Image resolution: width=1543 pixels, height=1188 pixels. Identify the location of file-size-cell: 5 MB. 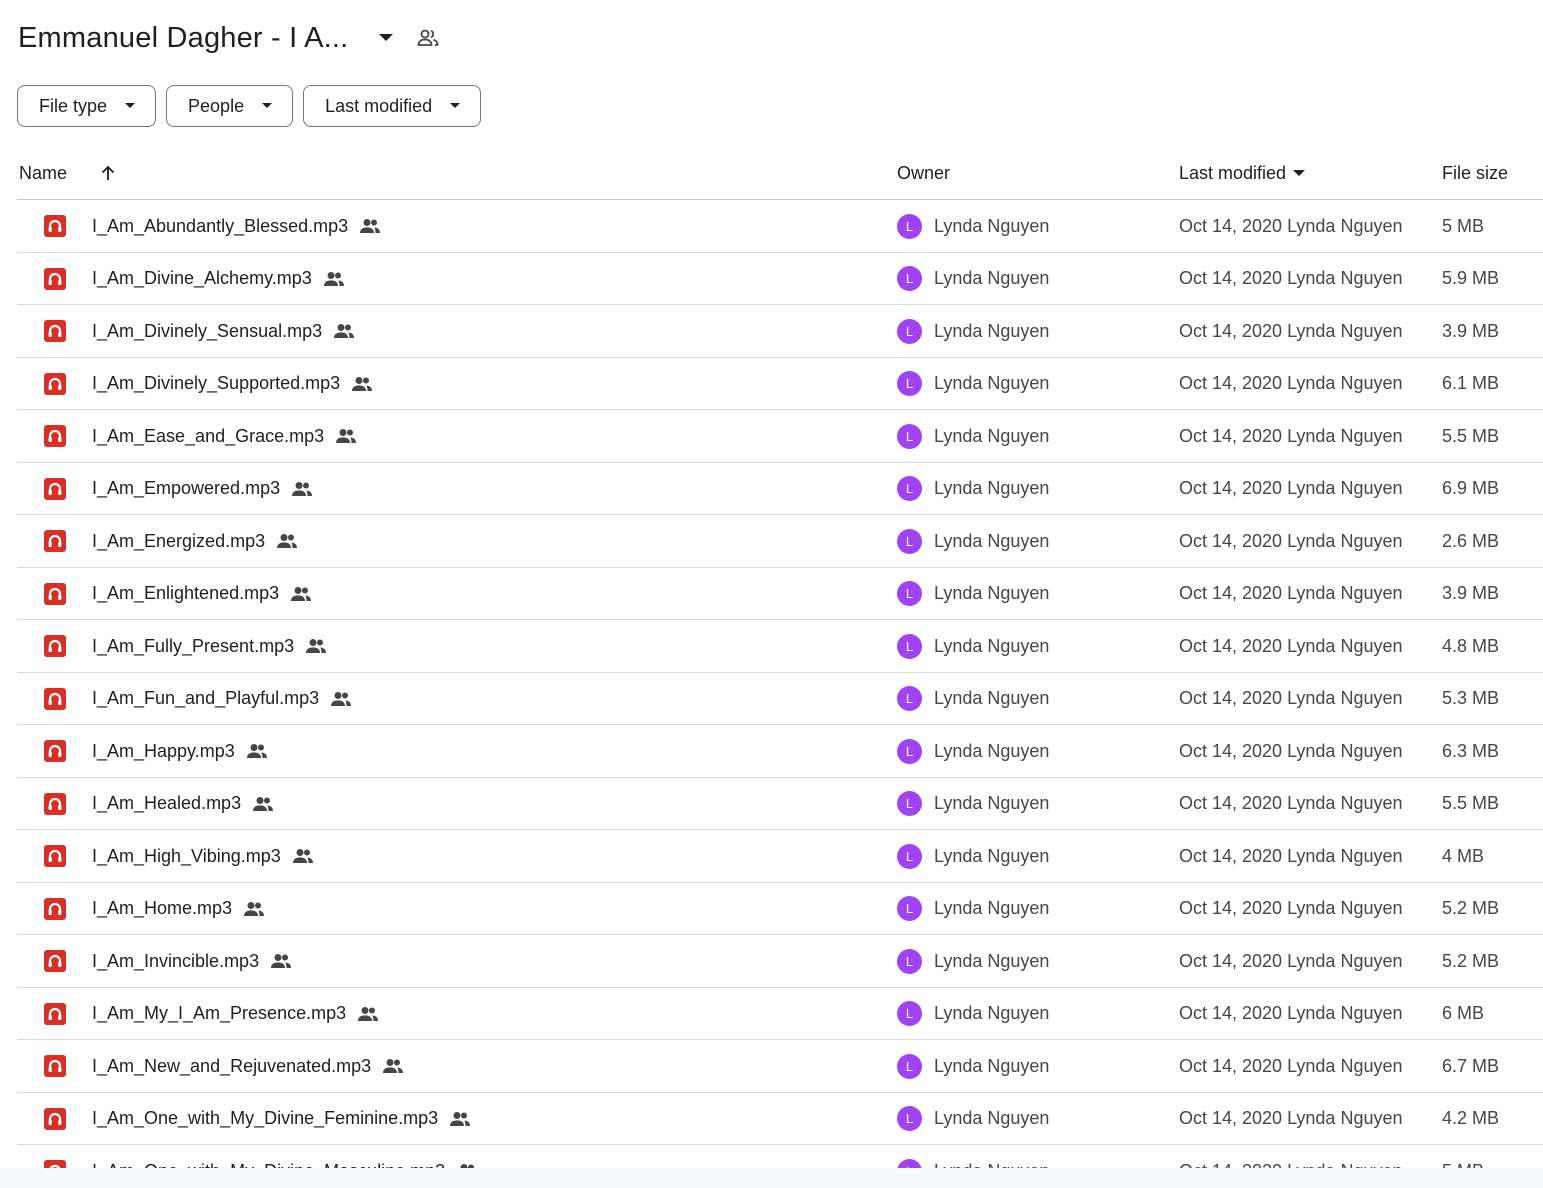
(1463, 225).